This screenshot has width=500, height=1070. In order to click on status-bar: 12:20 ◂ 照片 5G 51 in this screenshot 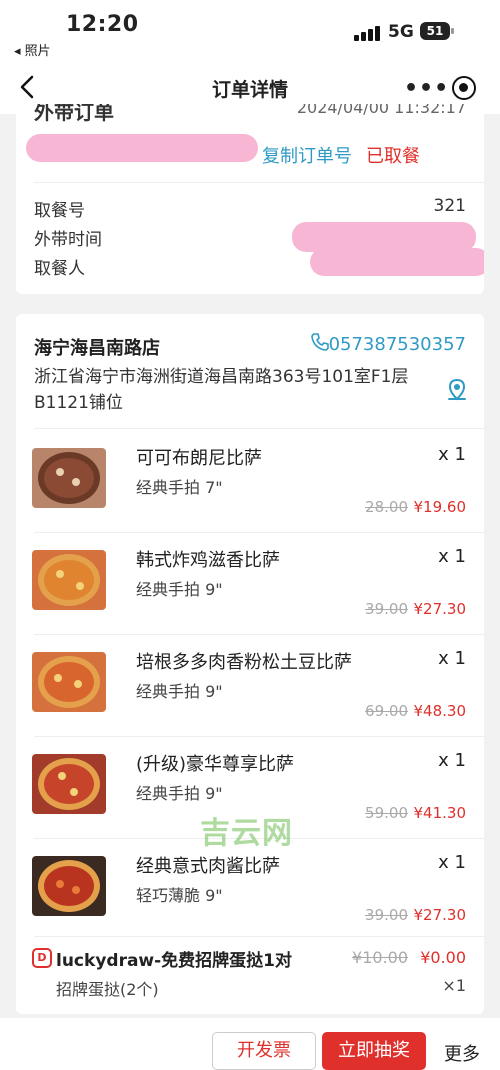, I will do `click(250, 31)`.